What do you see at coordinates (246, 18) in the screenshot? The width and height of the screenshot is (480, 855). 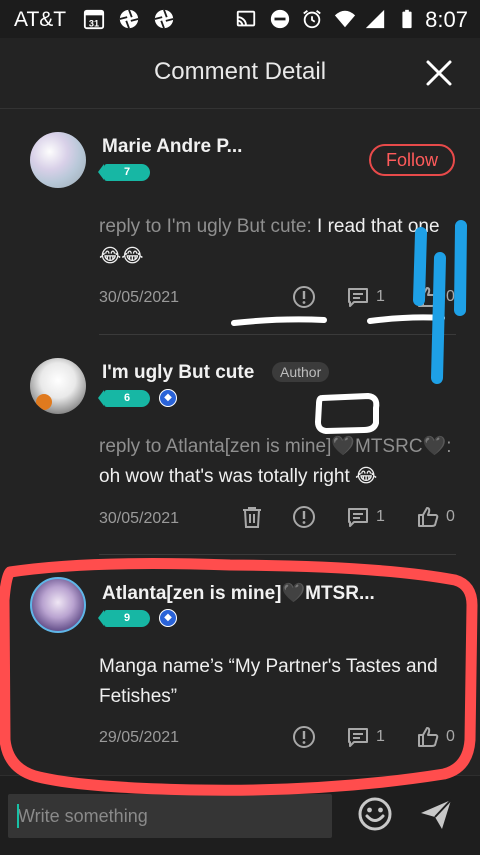 I see `cast-icon` at bounding box center [246, 18].